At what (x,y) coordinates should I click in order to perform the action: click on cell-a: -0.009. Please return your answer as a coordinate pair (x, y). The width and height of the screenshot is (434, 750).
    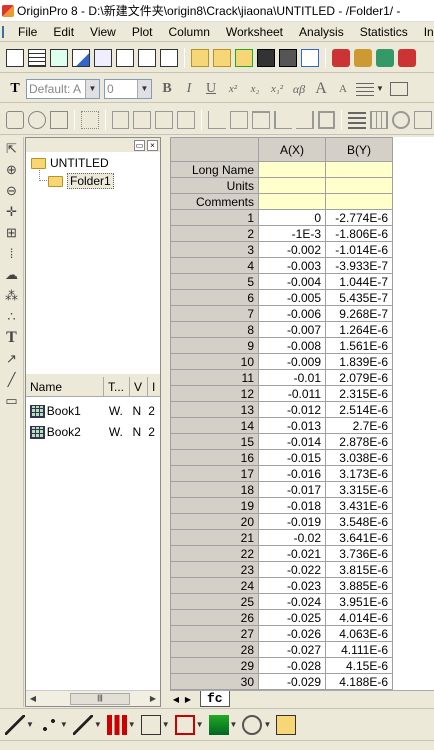
    Looking at the image, I should click on (292, 361).